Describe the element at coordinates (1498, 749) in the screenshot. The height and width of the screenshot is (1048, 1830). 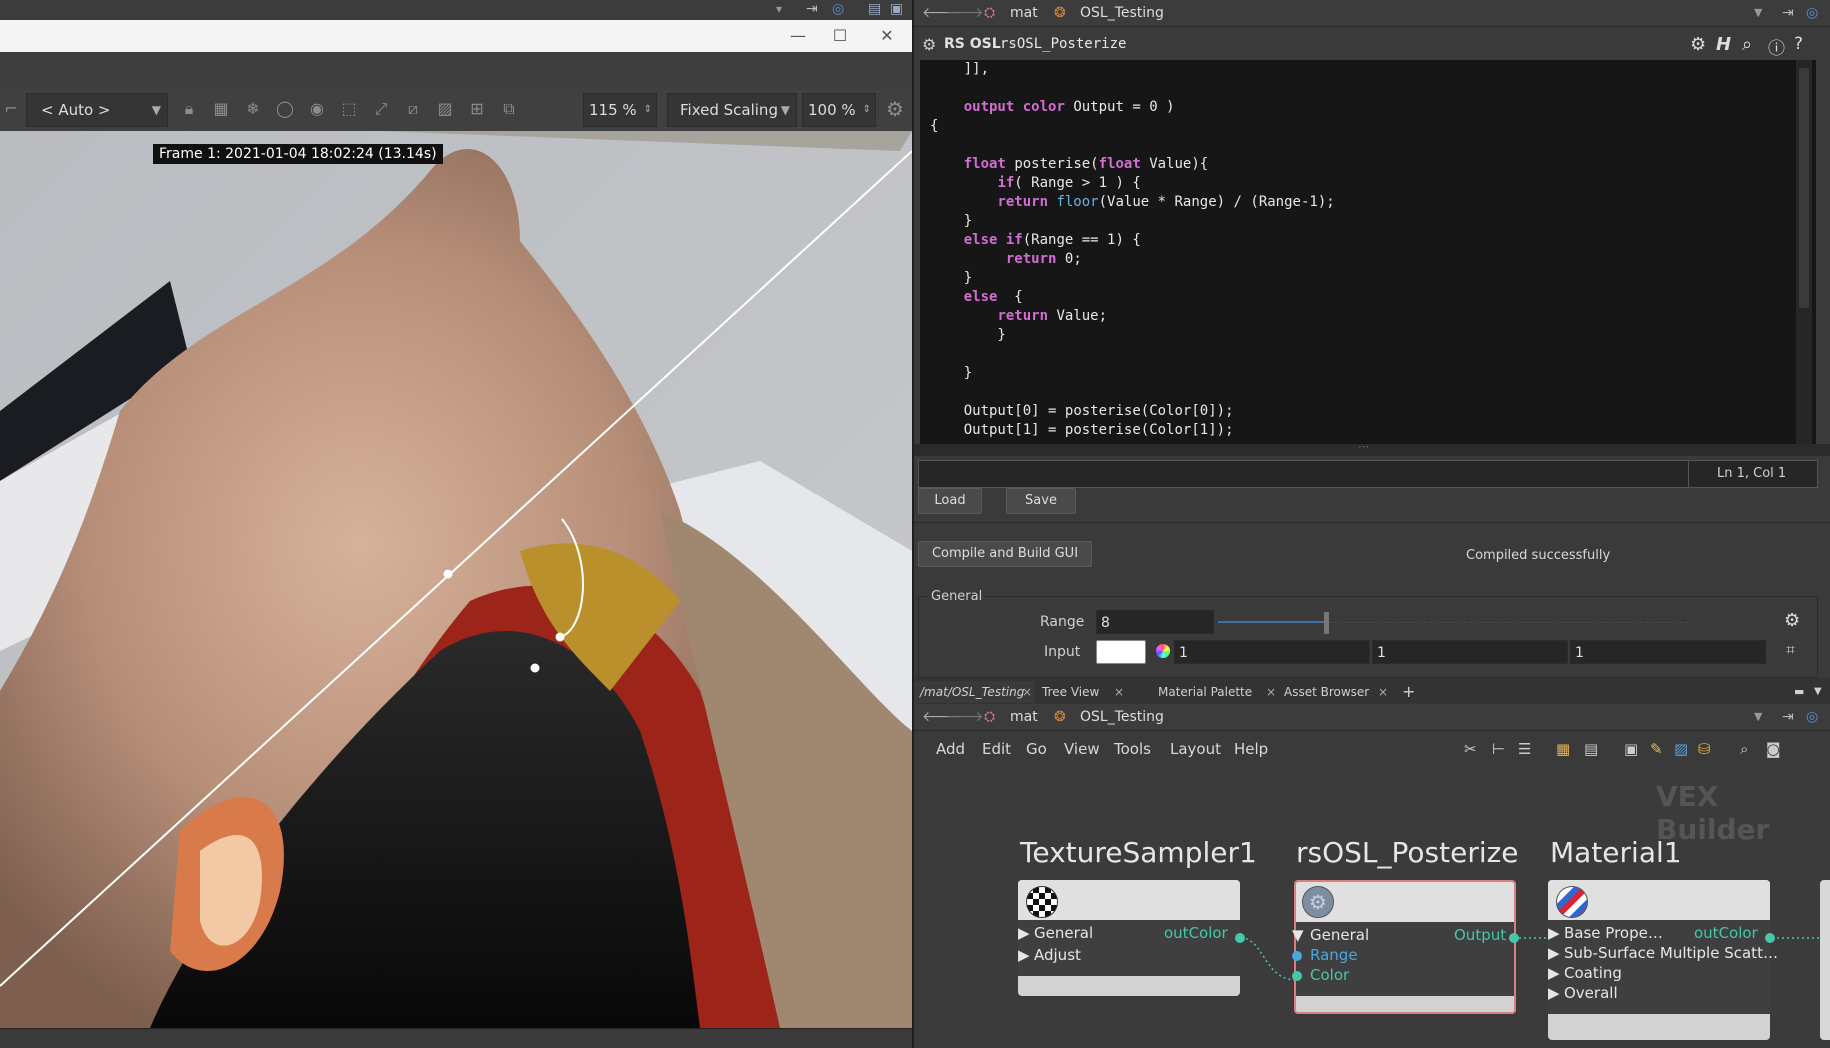
I see `tree-icon: ⊢` at that location.